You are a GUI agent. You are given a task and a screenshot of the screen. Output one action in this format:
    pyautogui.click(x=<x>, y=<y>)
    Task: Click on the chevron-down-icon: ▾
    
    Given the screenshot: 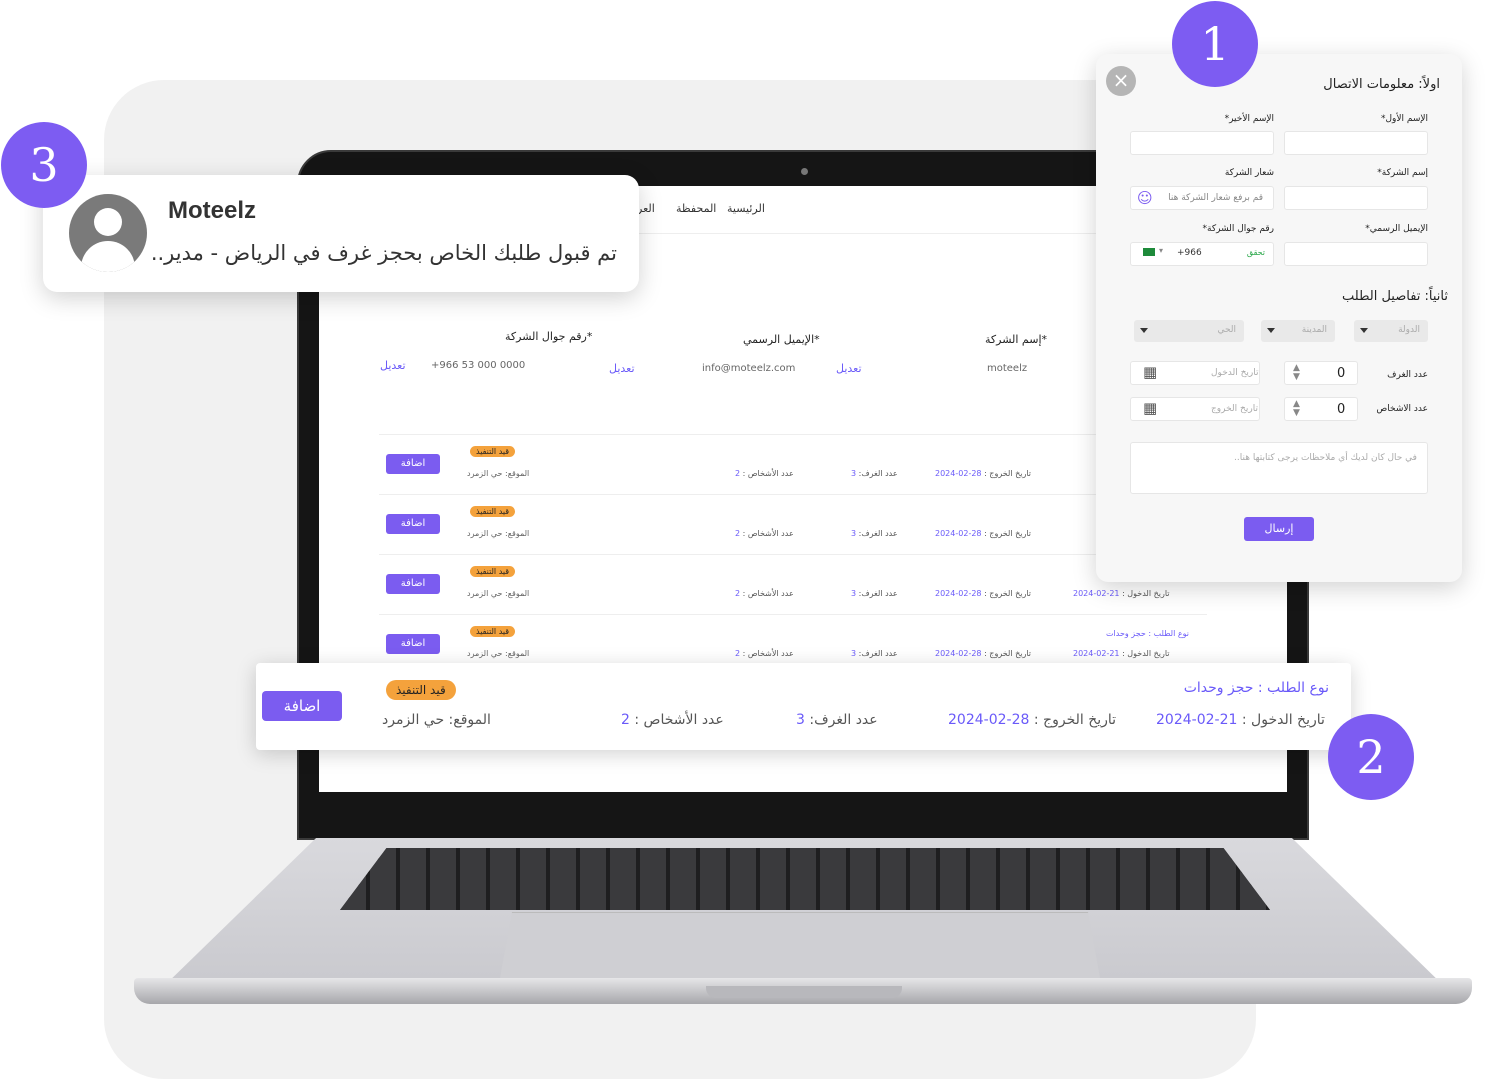 What is the action you would take?
    pyautogui.click(x=1161, y=250)
    